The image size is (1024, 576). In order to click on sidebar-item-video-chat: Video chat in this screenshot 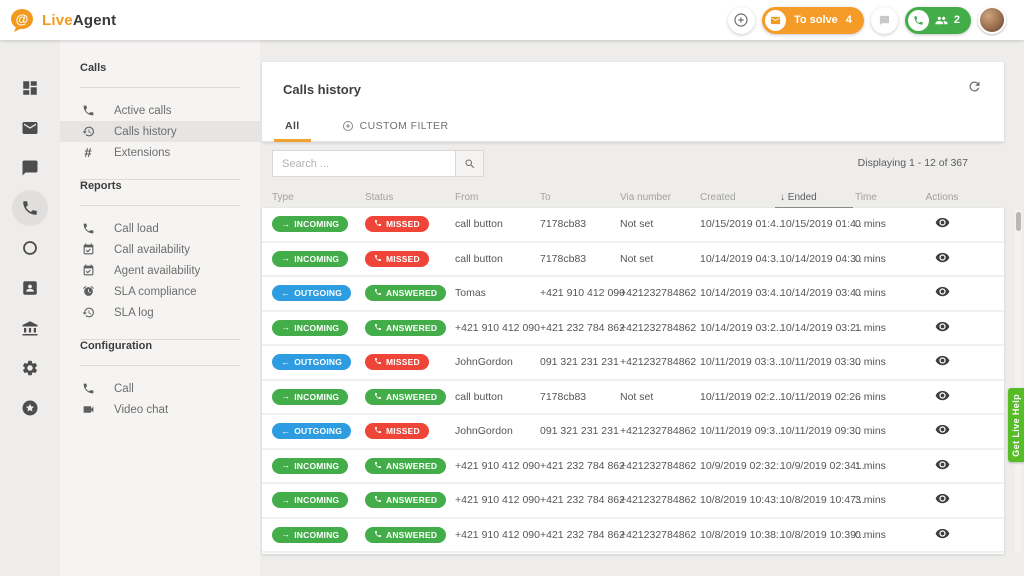, I will do `click(160, 409)`.